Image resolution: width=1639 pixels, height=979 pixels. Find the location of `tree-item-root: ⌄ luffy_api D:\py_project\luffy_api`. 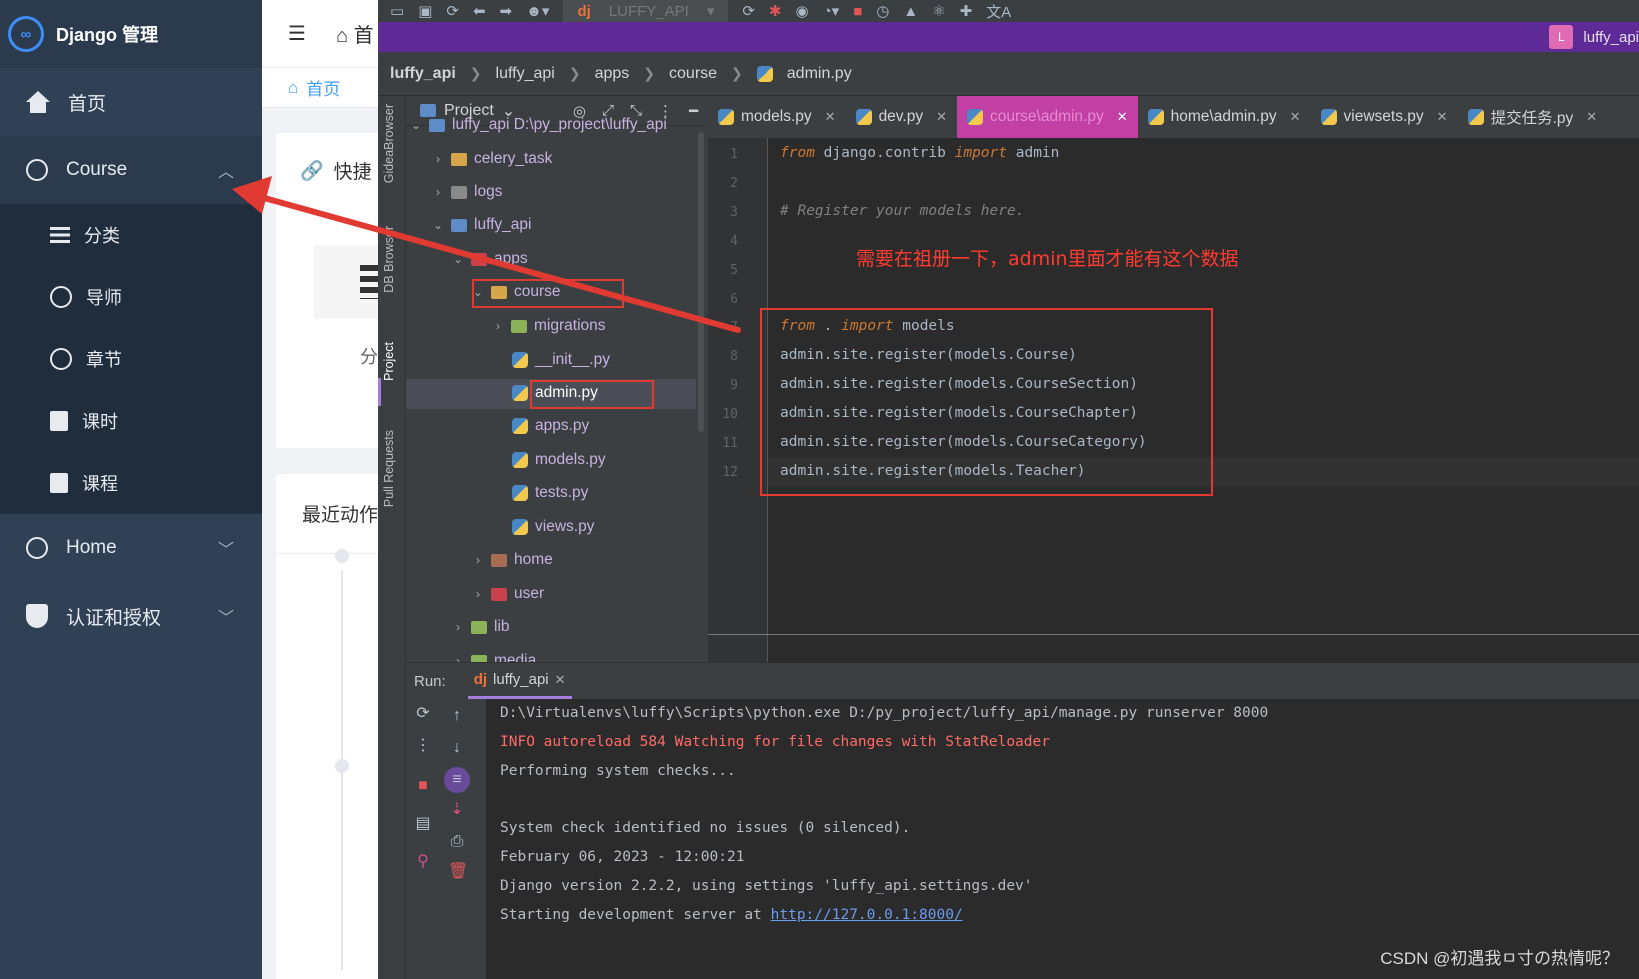

tree-item-root: ⌄ luffy_api D:\py_project\luffy_api is located at coordinates (538, 125).